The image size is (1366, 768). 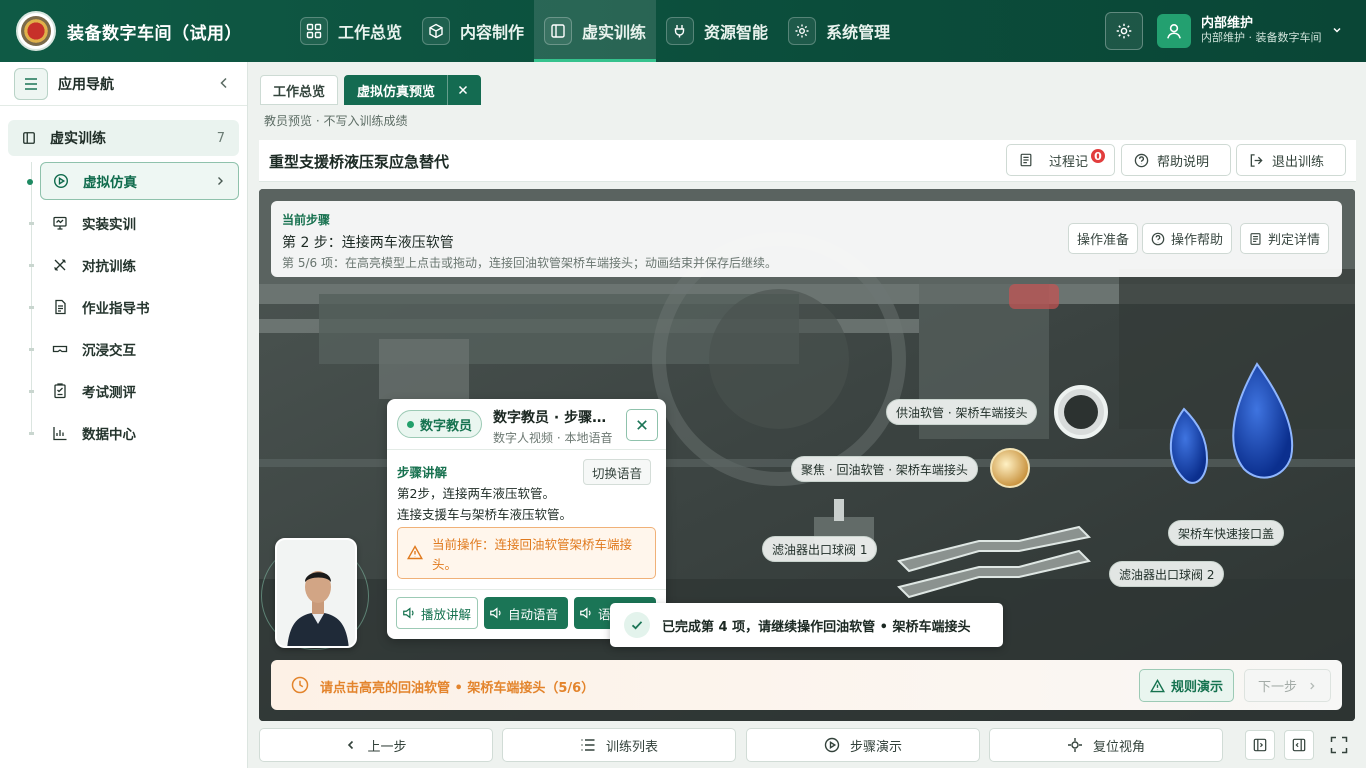 I want to click on toast-text: 已完成第 4 项，请继续操作回油软管 • 架桥车端接头, so click(x=816, y=627).